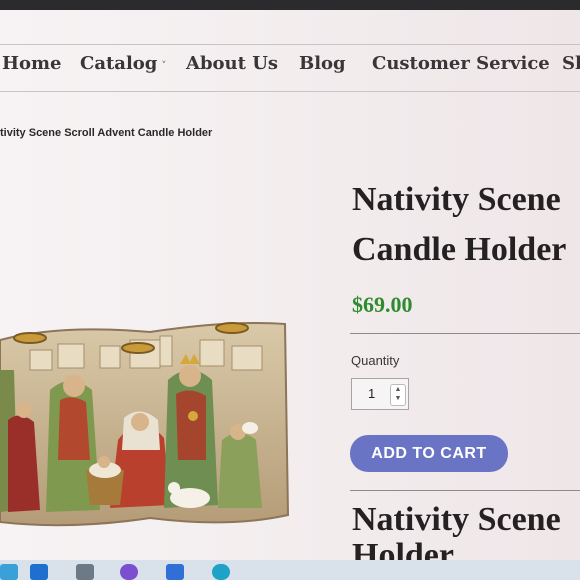 This screenshot has height=580, width=580. I want to click on mail-icon, so click(39, 572).